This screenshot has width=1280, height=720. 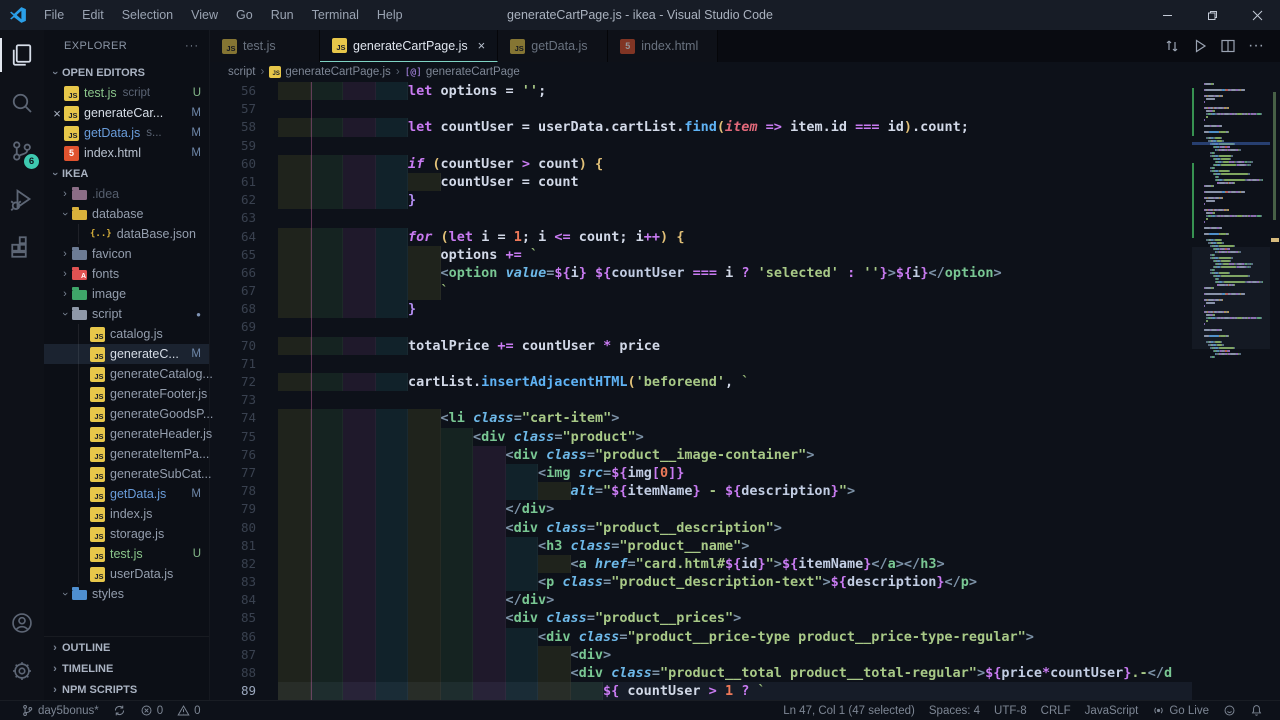 What do you see at coordinates (1229, 710) in the screenshot?
I see `status-feedback` at bounding box center [1229, 710].